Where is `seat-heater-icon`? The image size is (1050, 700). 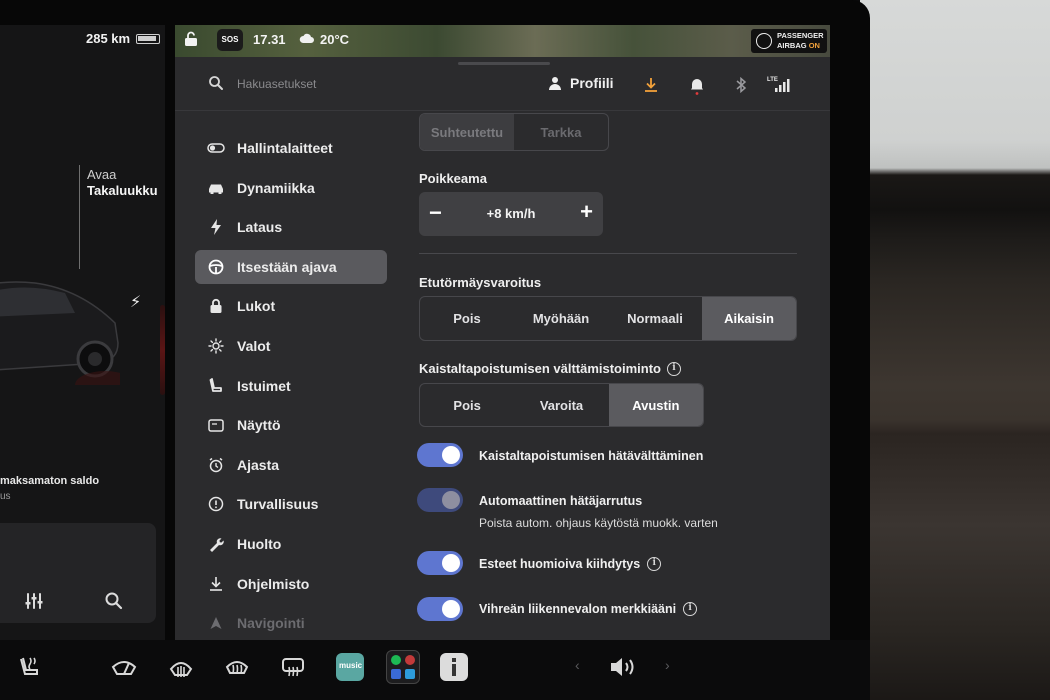 seat-heater-icon is located at coordinates (30, 670).